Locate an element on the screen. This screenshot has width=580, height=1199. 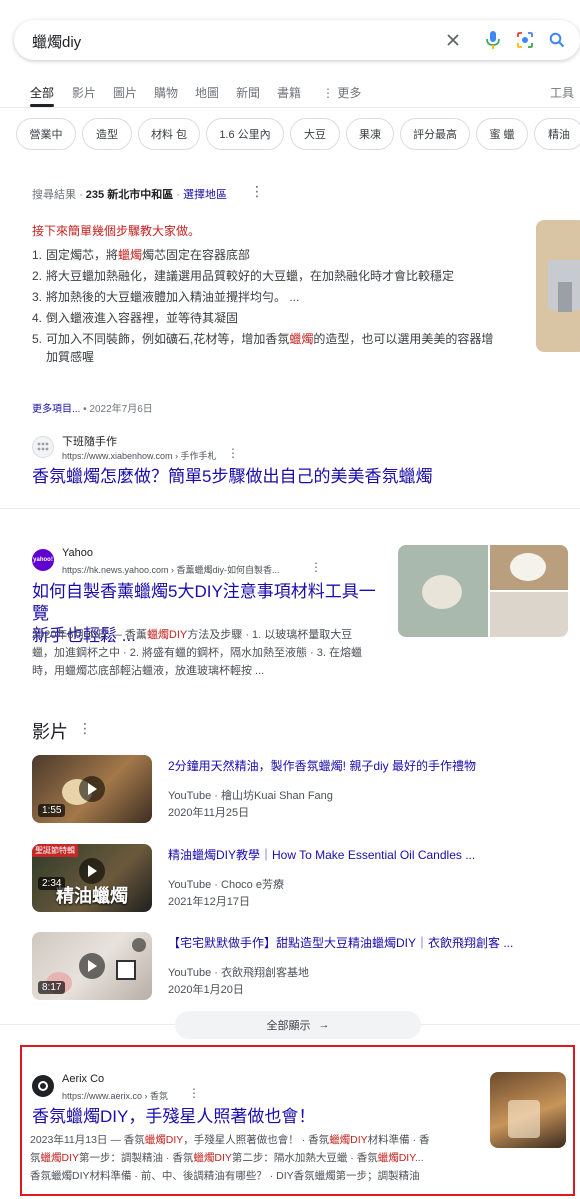
clear-icon is located at coordinates (453, 40).